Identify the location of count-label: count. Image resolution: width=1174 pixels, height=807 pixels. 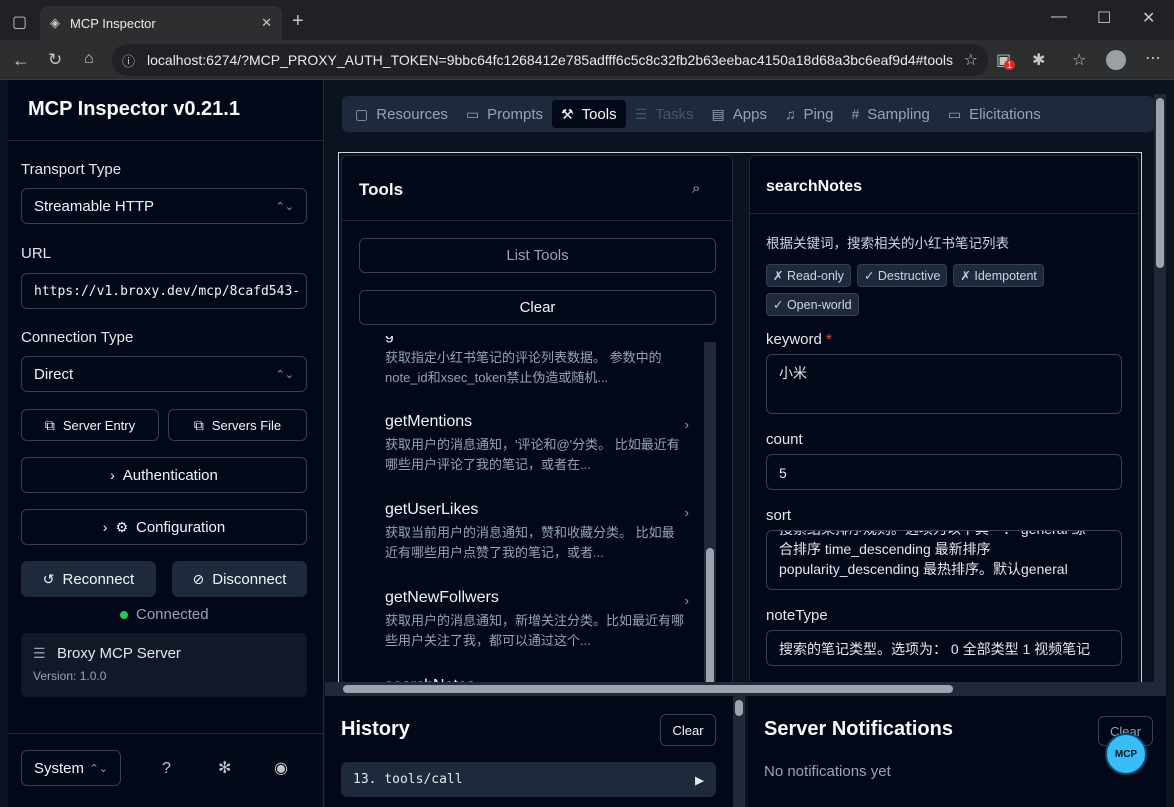
(784, 439).